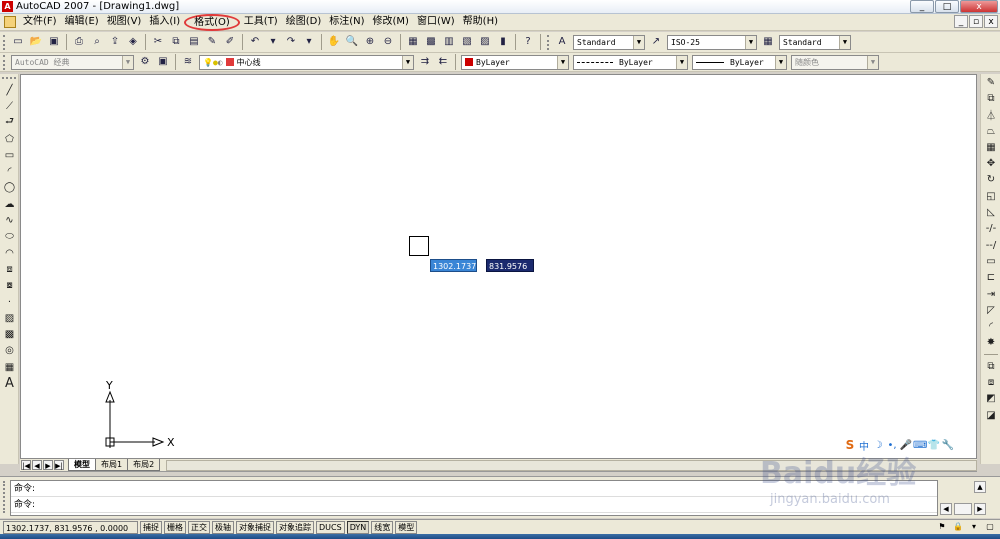 This screenshot has width=1000, height=539. What do you see at coordinates (878, 445) in the screenshot?
I see `moon-icon: ☽` at bounding box center [878, 445].